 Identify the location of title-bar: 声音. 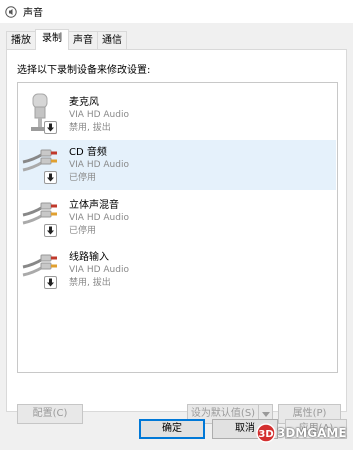
(176, 11).